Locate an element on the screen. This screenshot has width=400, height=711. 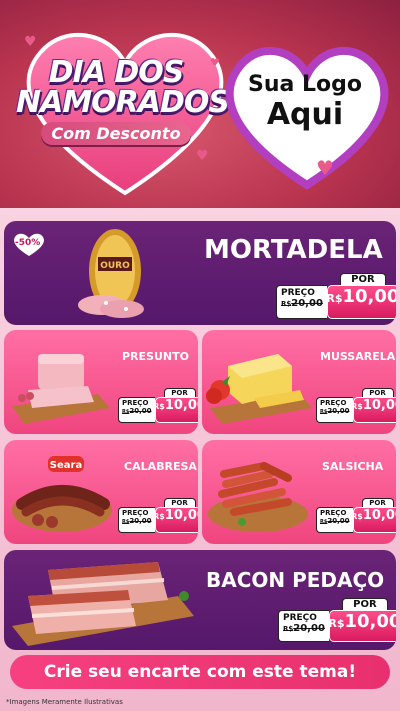
product-card-presunto: PRESUNTO PREÇO R$20,00 POR R$ 10,00 is located at coordinates (101, 382).